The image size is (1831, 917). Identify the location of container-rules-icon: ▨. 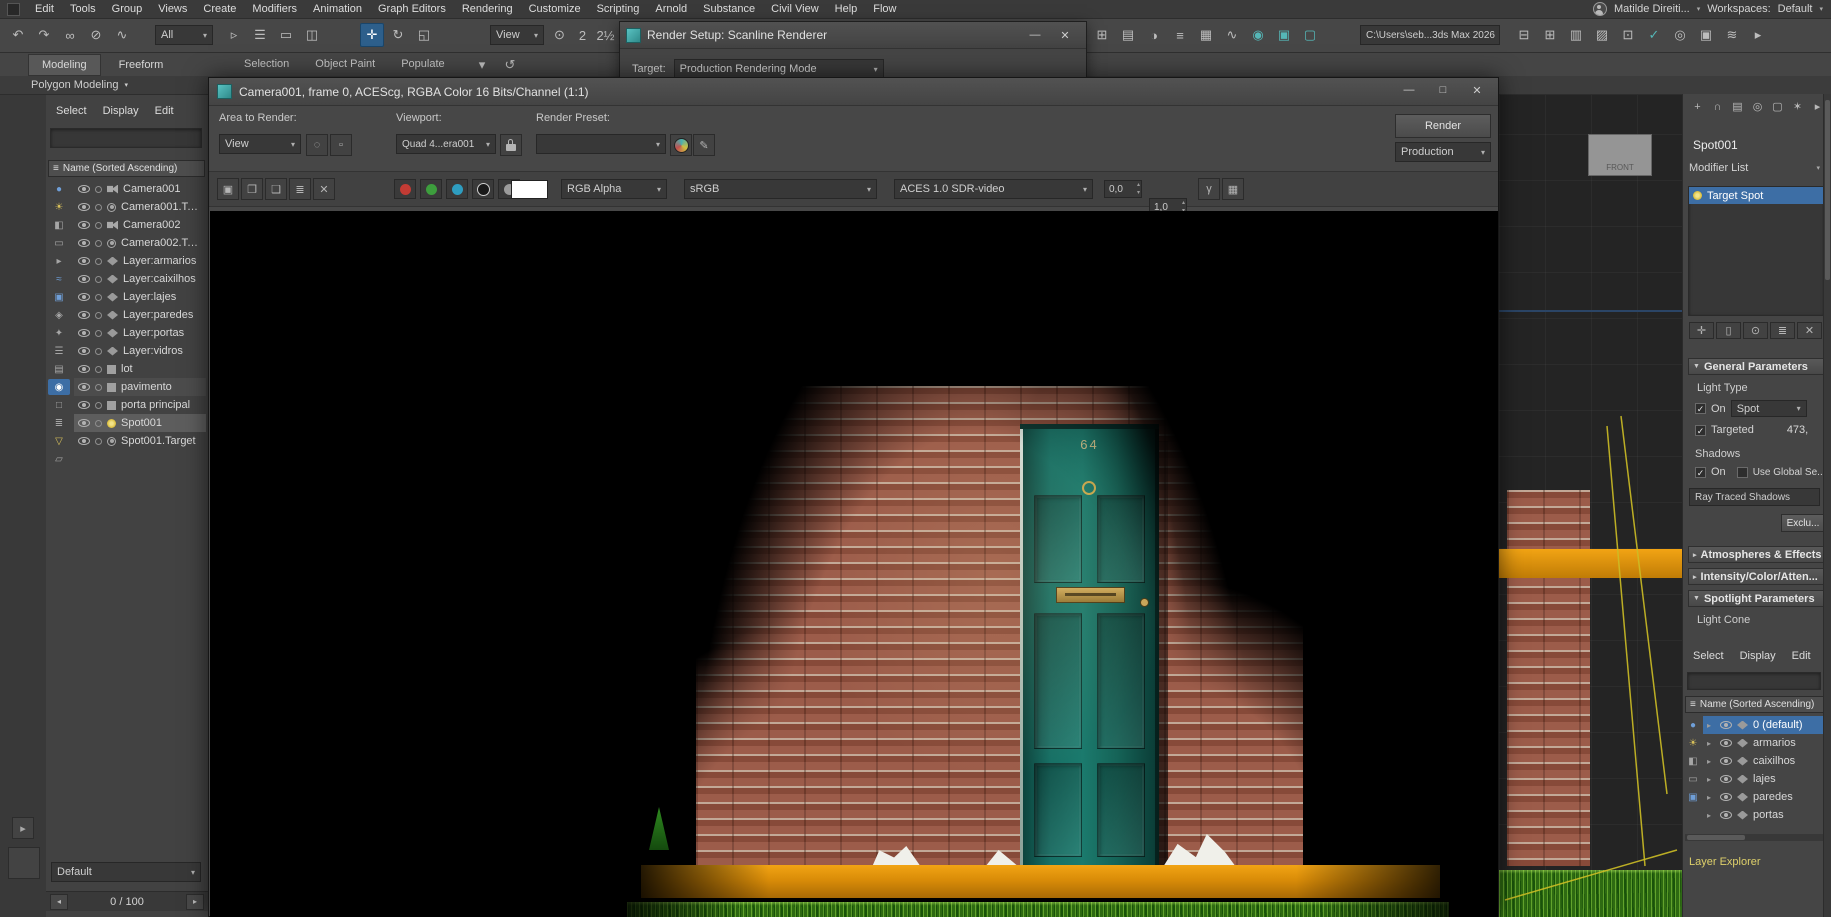
(1602, 35).